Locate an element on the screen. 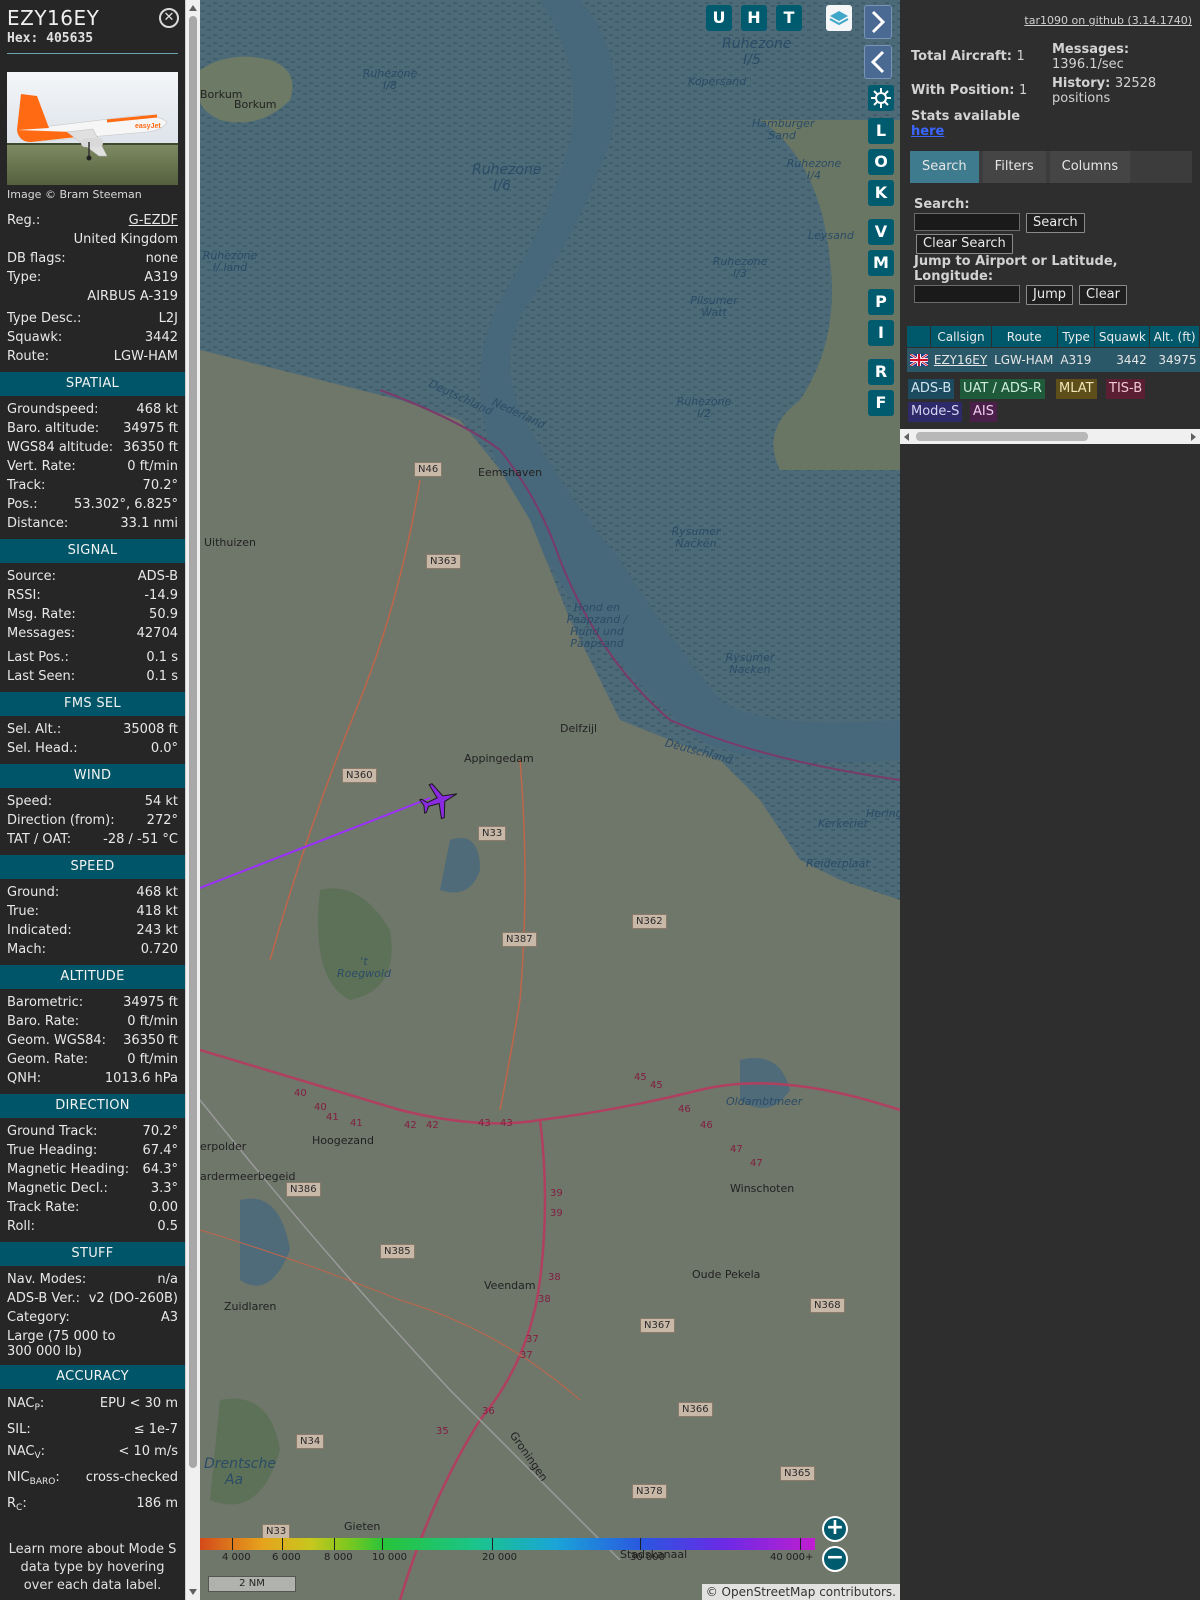 The image size is (1200, 1600). column-header-route: Route is located at coordinates (1024, 336).